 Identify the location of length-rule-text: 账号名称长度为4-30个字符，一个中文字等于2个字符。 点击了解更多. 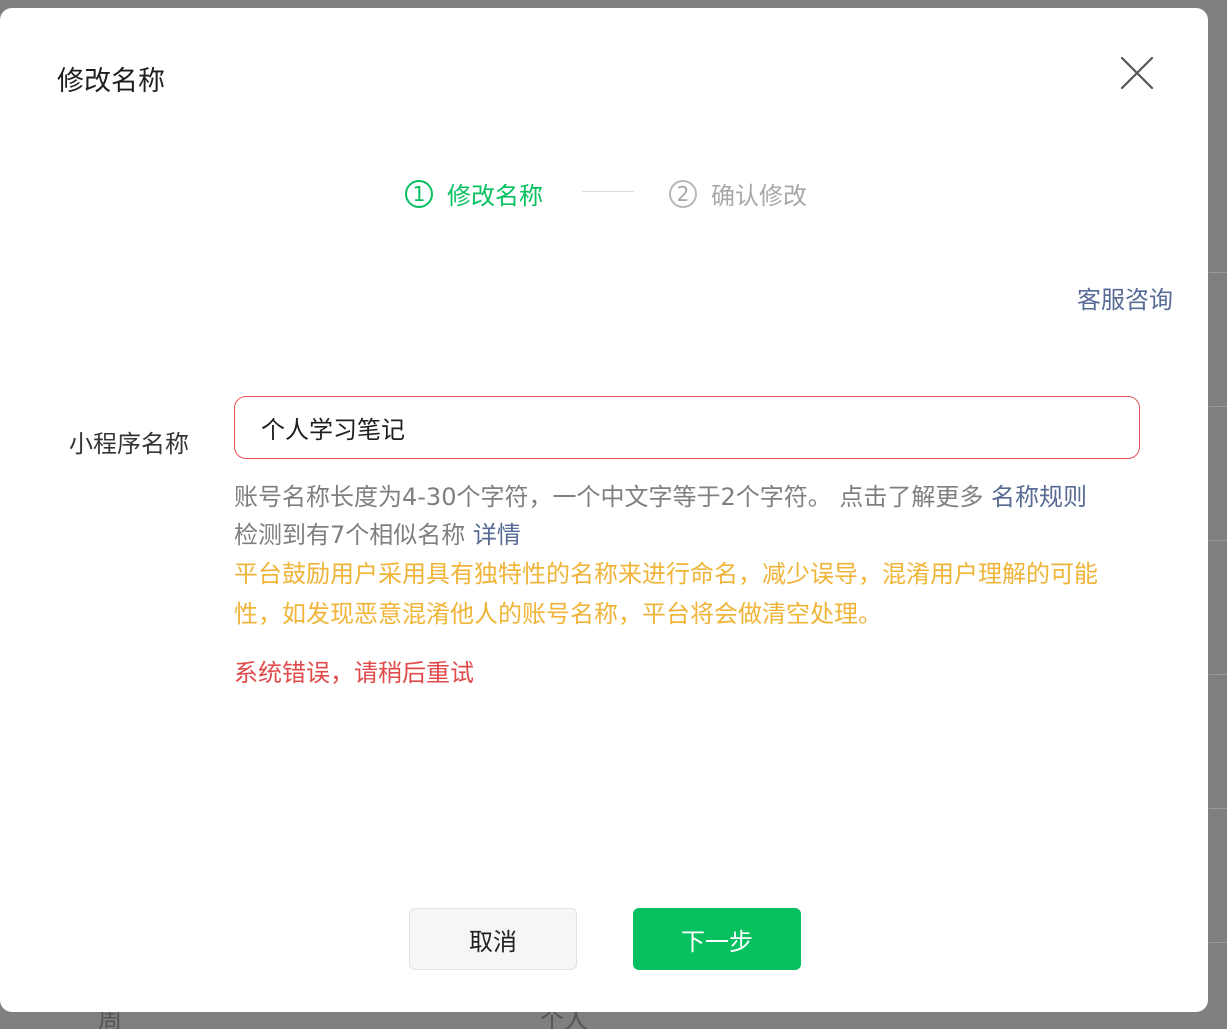
(609, 497).